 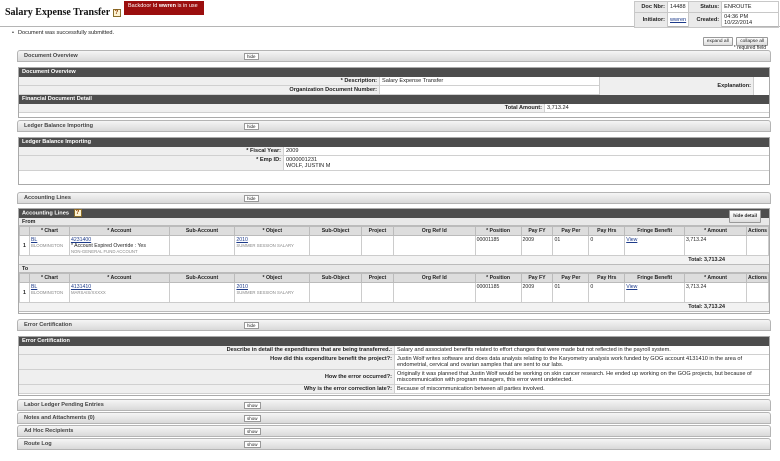 I want to click on total-amount-row: Total Amount: 3,713.24, so click(x=394, y=108).